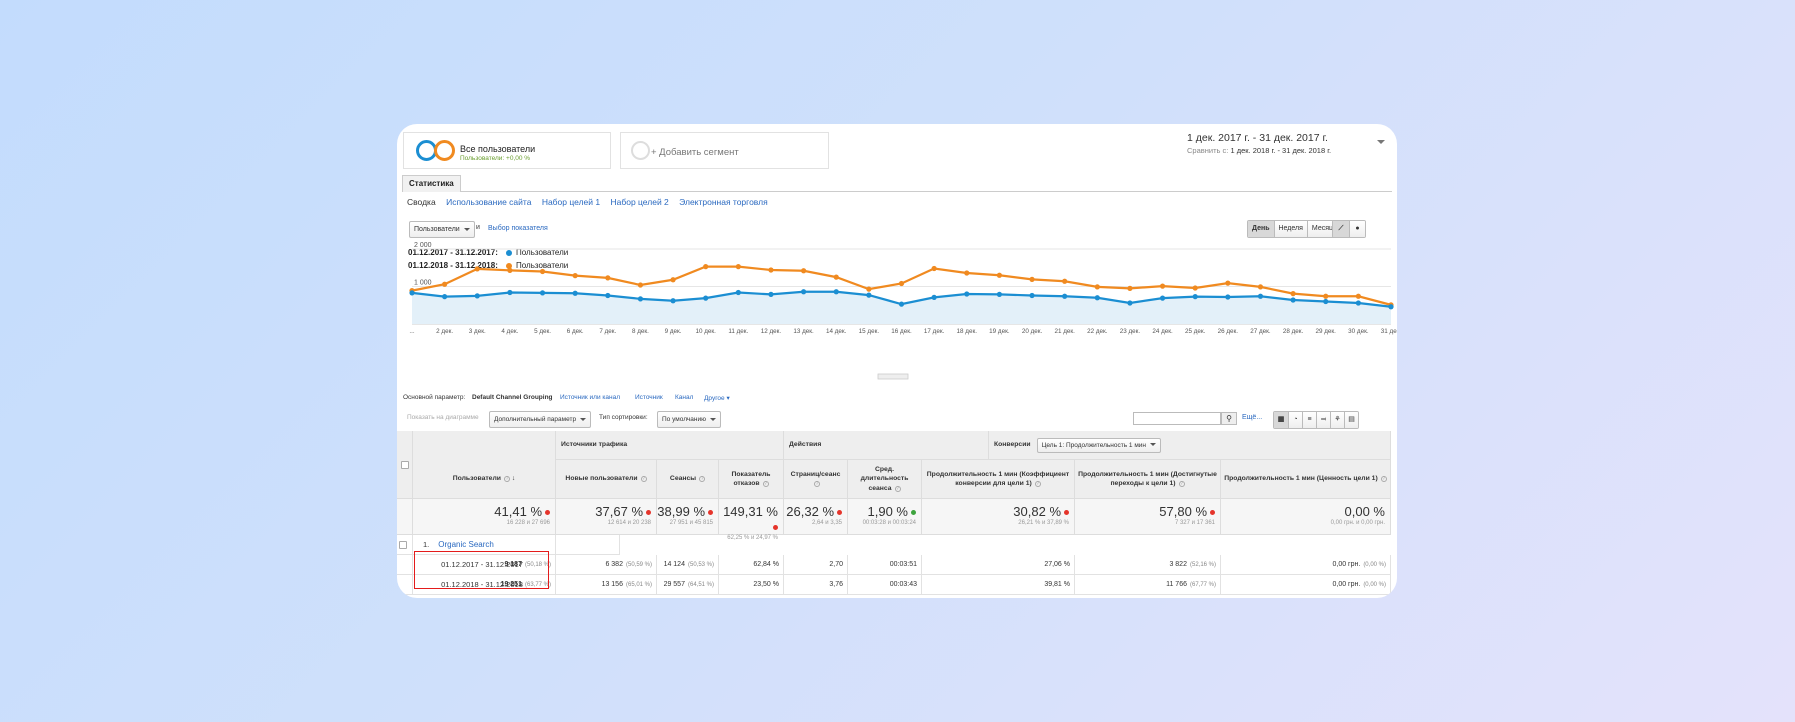 This screenshot has width=1795, height=722. What do you see at coordinates (712, 419) in the screenshot?
I see `chevron-down-icon` at bounding box center [712, 419].